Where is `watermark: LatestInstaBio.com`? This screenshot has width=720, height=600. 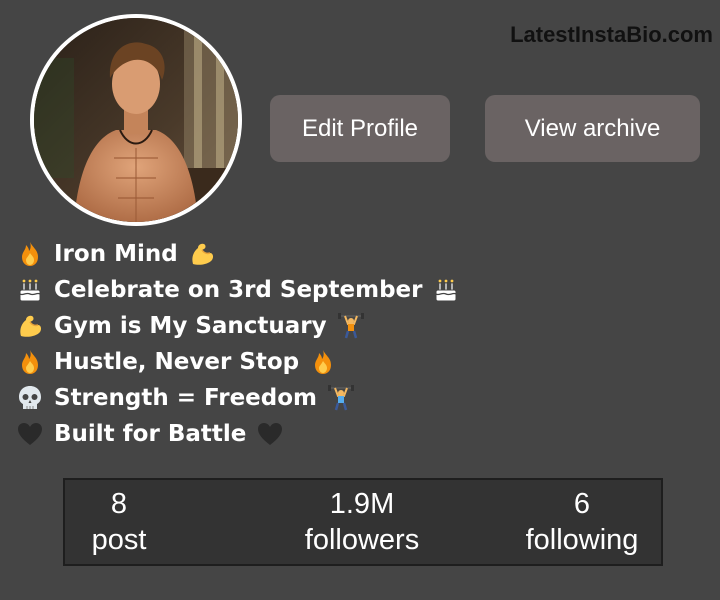
watermark: LatestInstaBio.com is located at coordinates (611, 34).